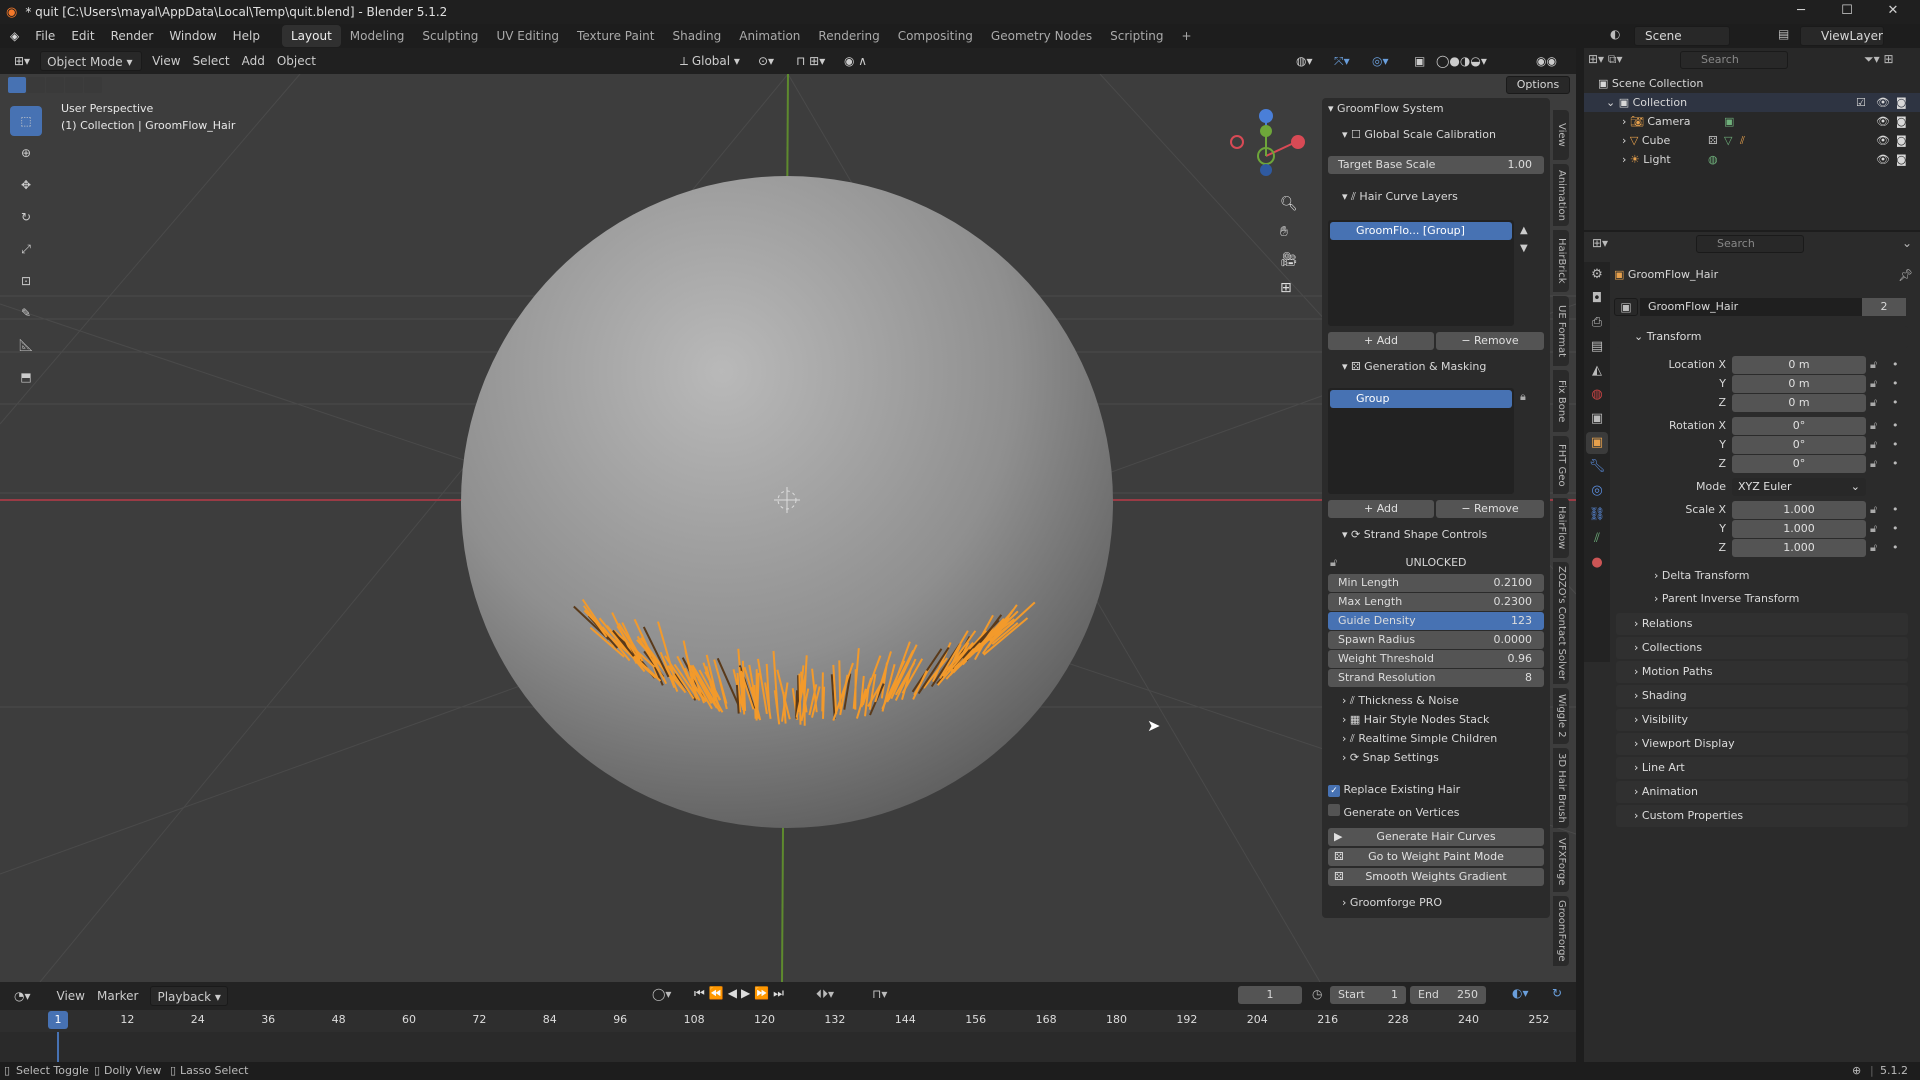 This screenshot has height=1080, width=1920. What do you see at coordinates (1801, 12) in the screenshot?
I see `minimize-button: ─` at bounding box center [1801, 12].